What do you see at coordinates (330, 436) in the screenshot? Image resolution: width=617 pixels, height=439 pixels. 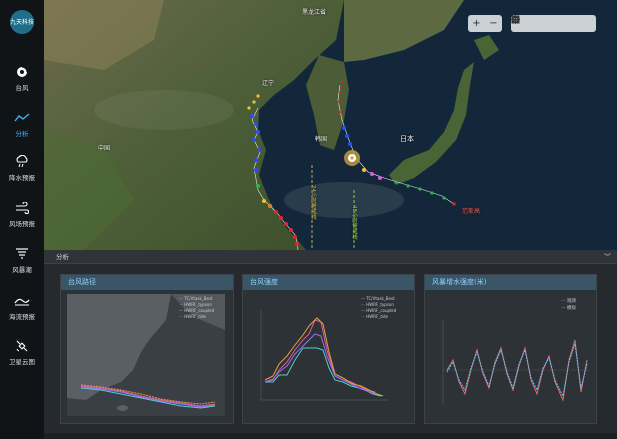 I see `panel-bottom-strip` at bounding box center [330, 436].